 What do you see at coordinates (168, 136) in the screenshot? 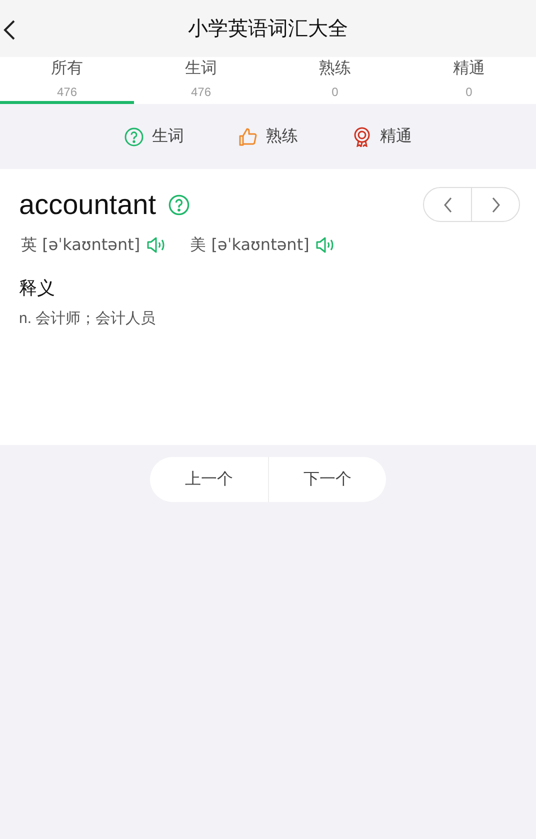
I see `legend-label: 生词` at bounding box center [168, 136].